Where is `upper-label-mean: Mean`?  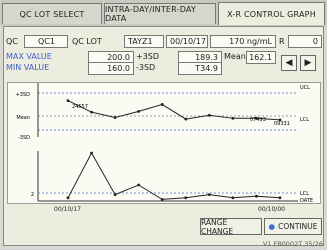 upper-label-mean: Mean is located at coordinates (23, 118).